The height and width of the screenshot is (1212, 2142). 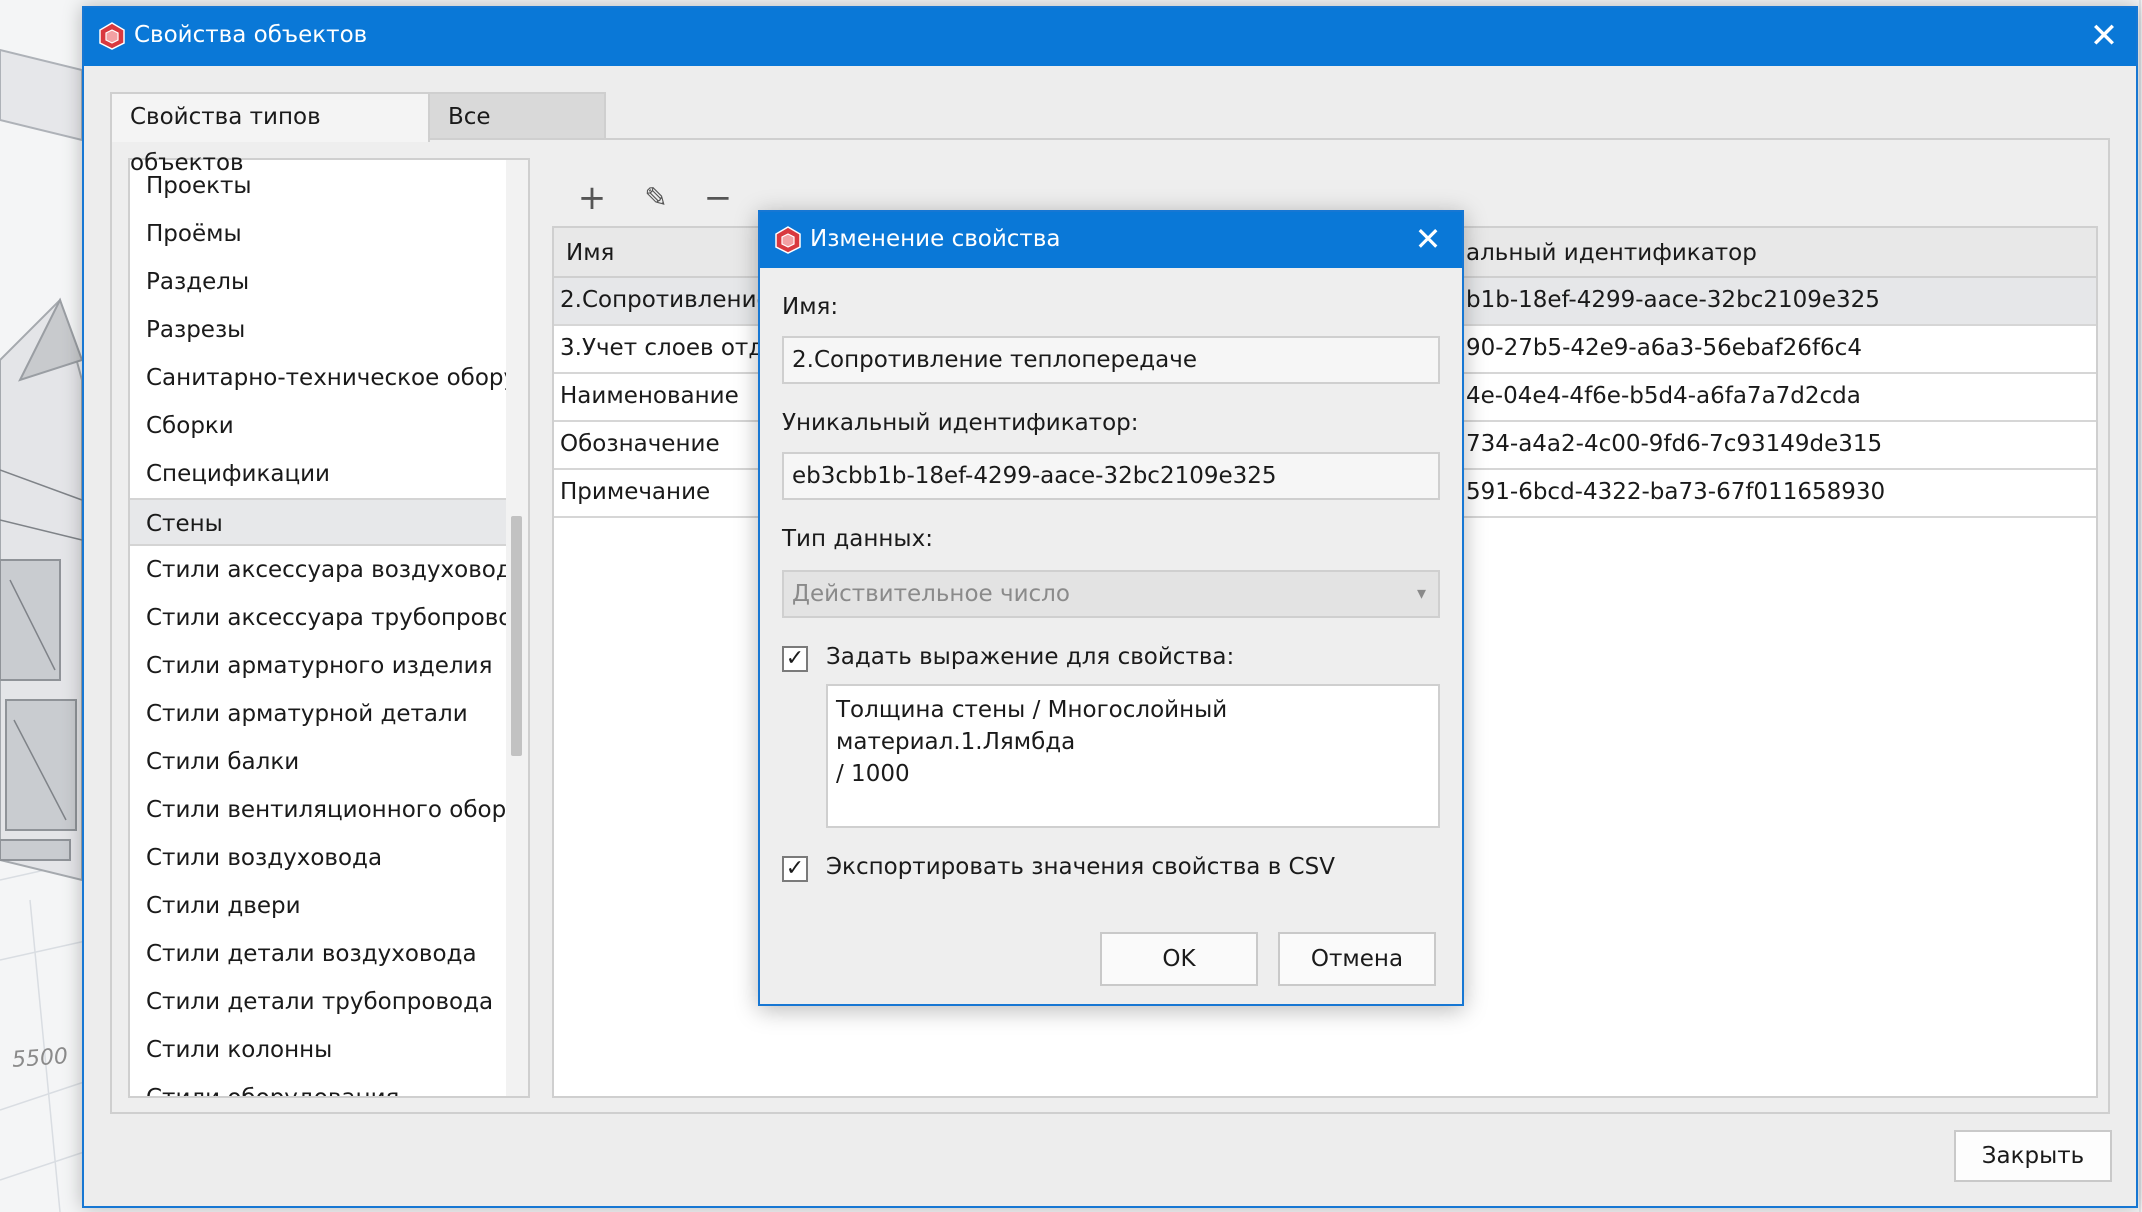 I want to click on ok-button: OK, so click(x=1179, y=959).